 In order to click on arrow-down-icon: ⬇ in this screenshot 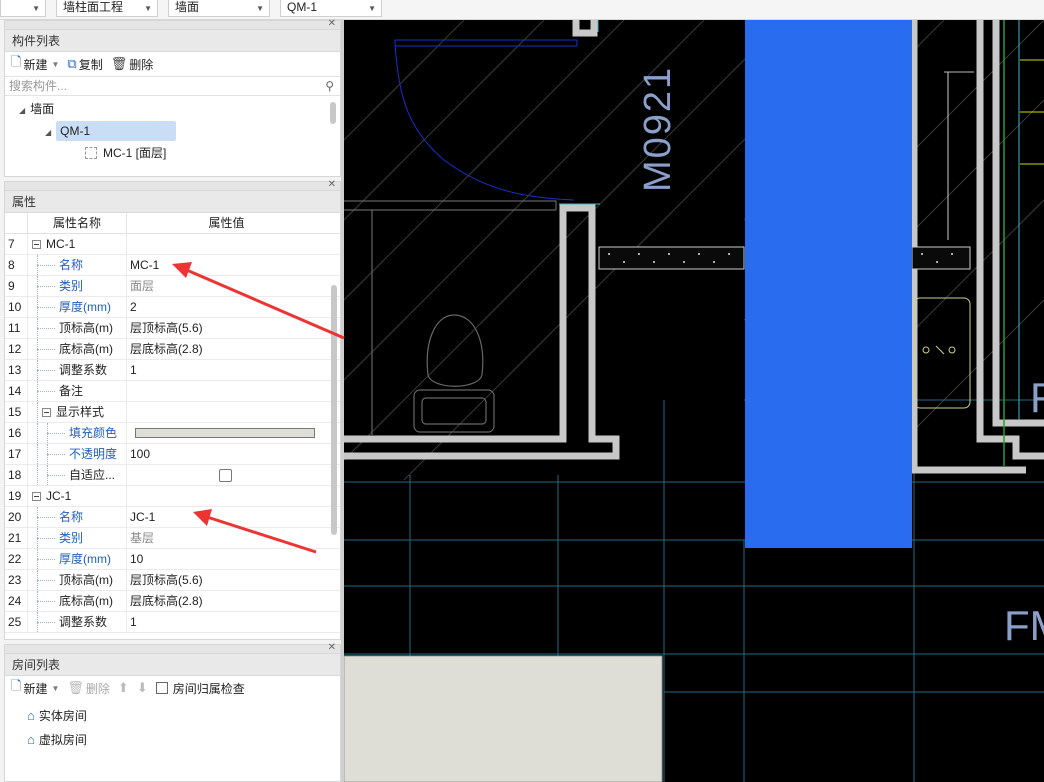, I will do `click(142, 687)`.